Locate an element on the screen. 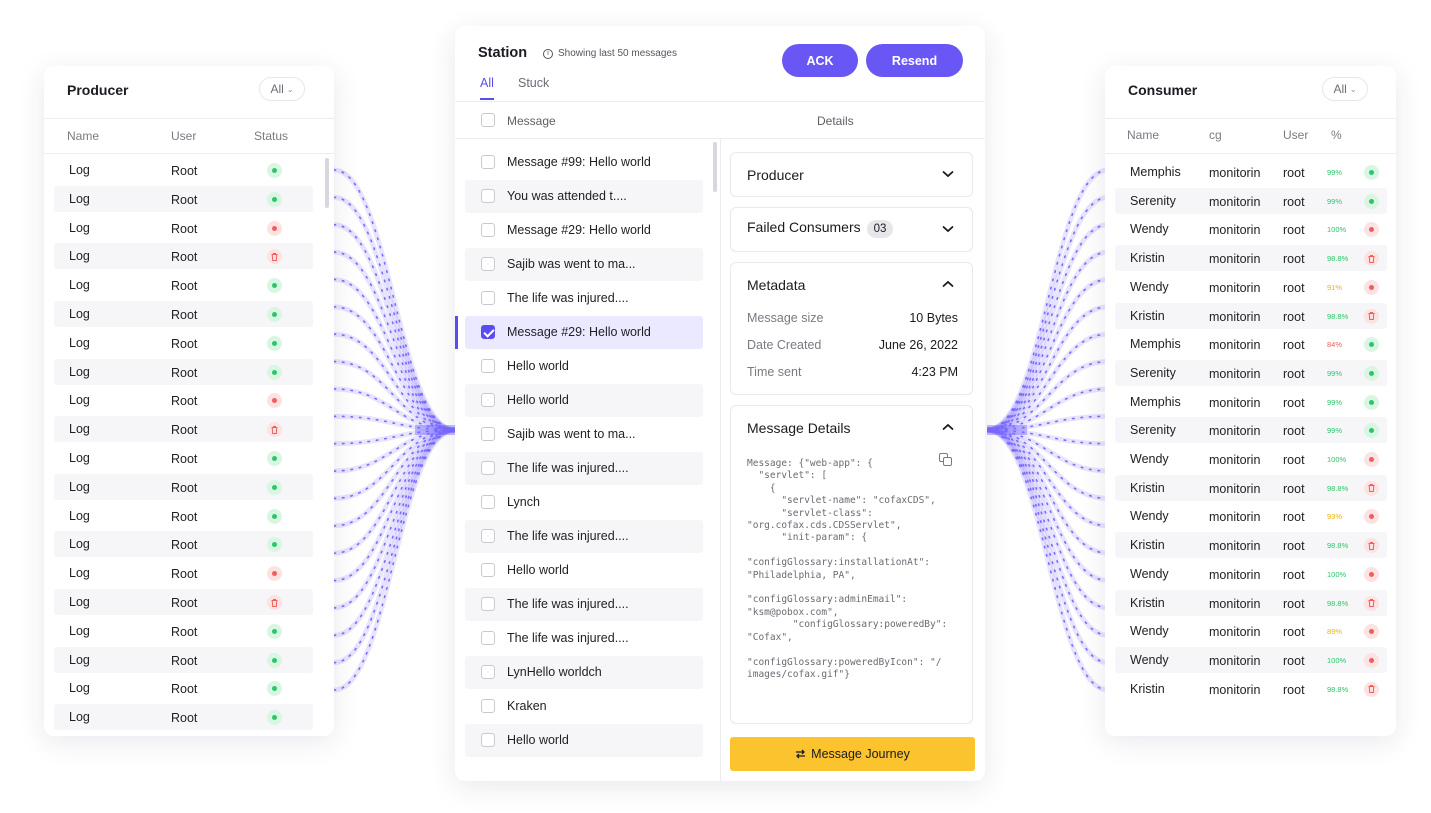 This screenshot has width=1431, height=813. message-row: Message #99: Hello world is located at coordinates (584, 162).